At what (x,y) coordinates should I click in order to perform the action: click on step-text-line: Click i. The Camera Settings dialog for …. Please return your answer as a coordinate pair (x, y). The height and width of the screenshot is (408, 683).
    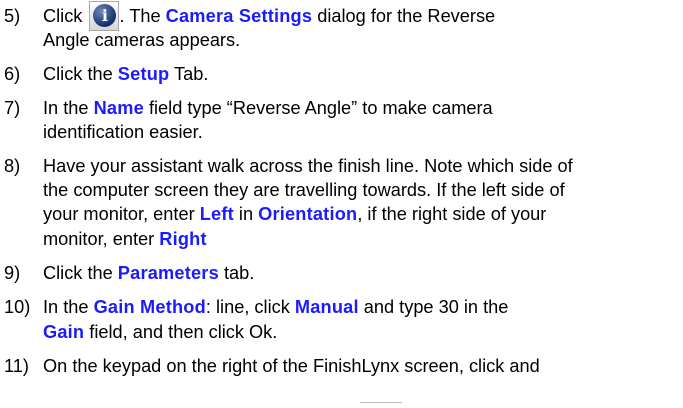
    Looking at the image, I should click on (269, 16).